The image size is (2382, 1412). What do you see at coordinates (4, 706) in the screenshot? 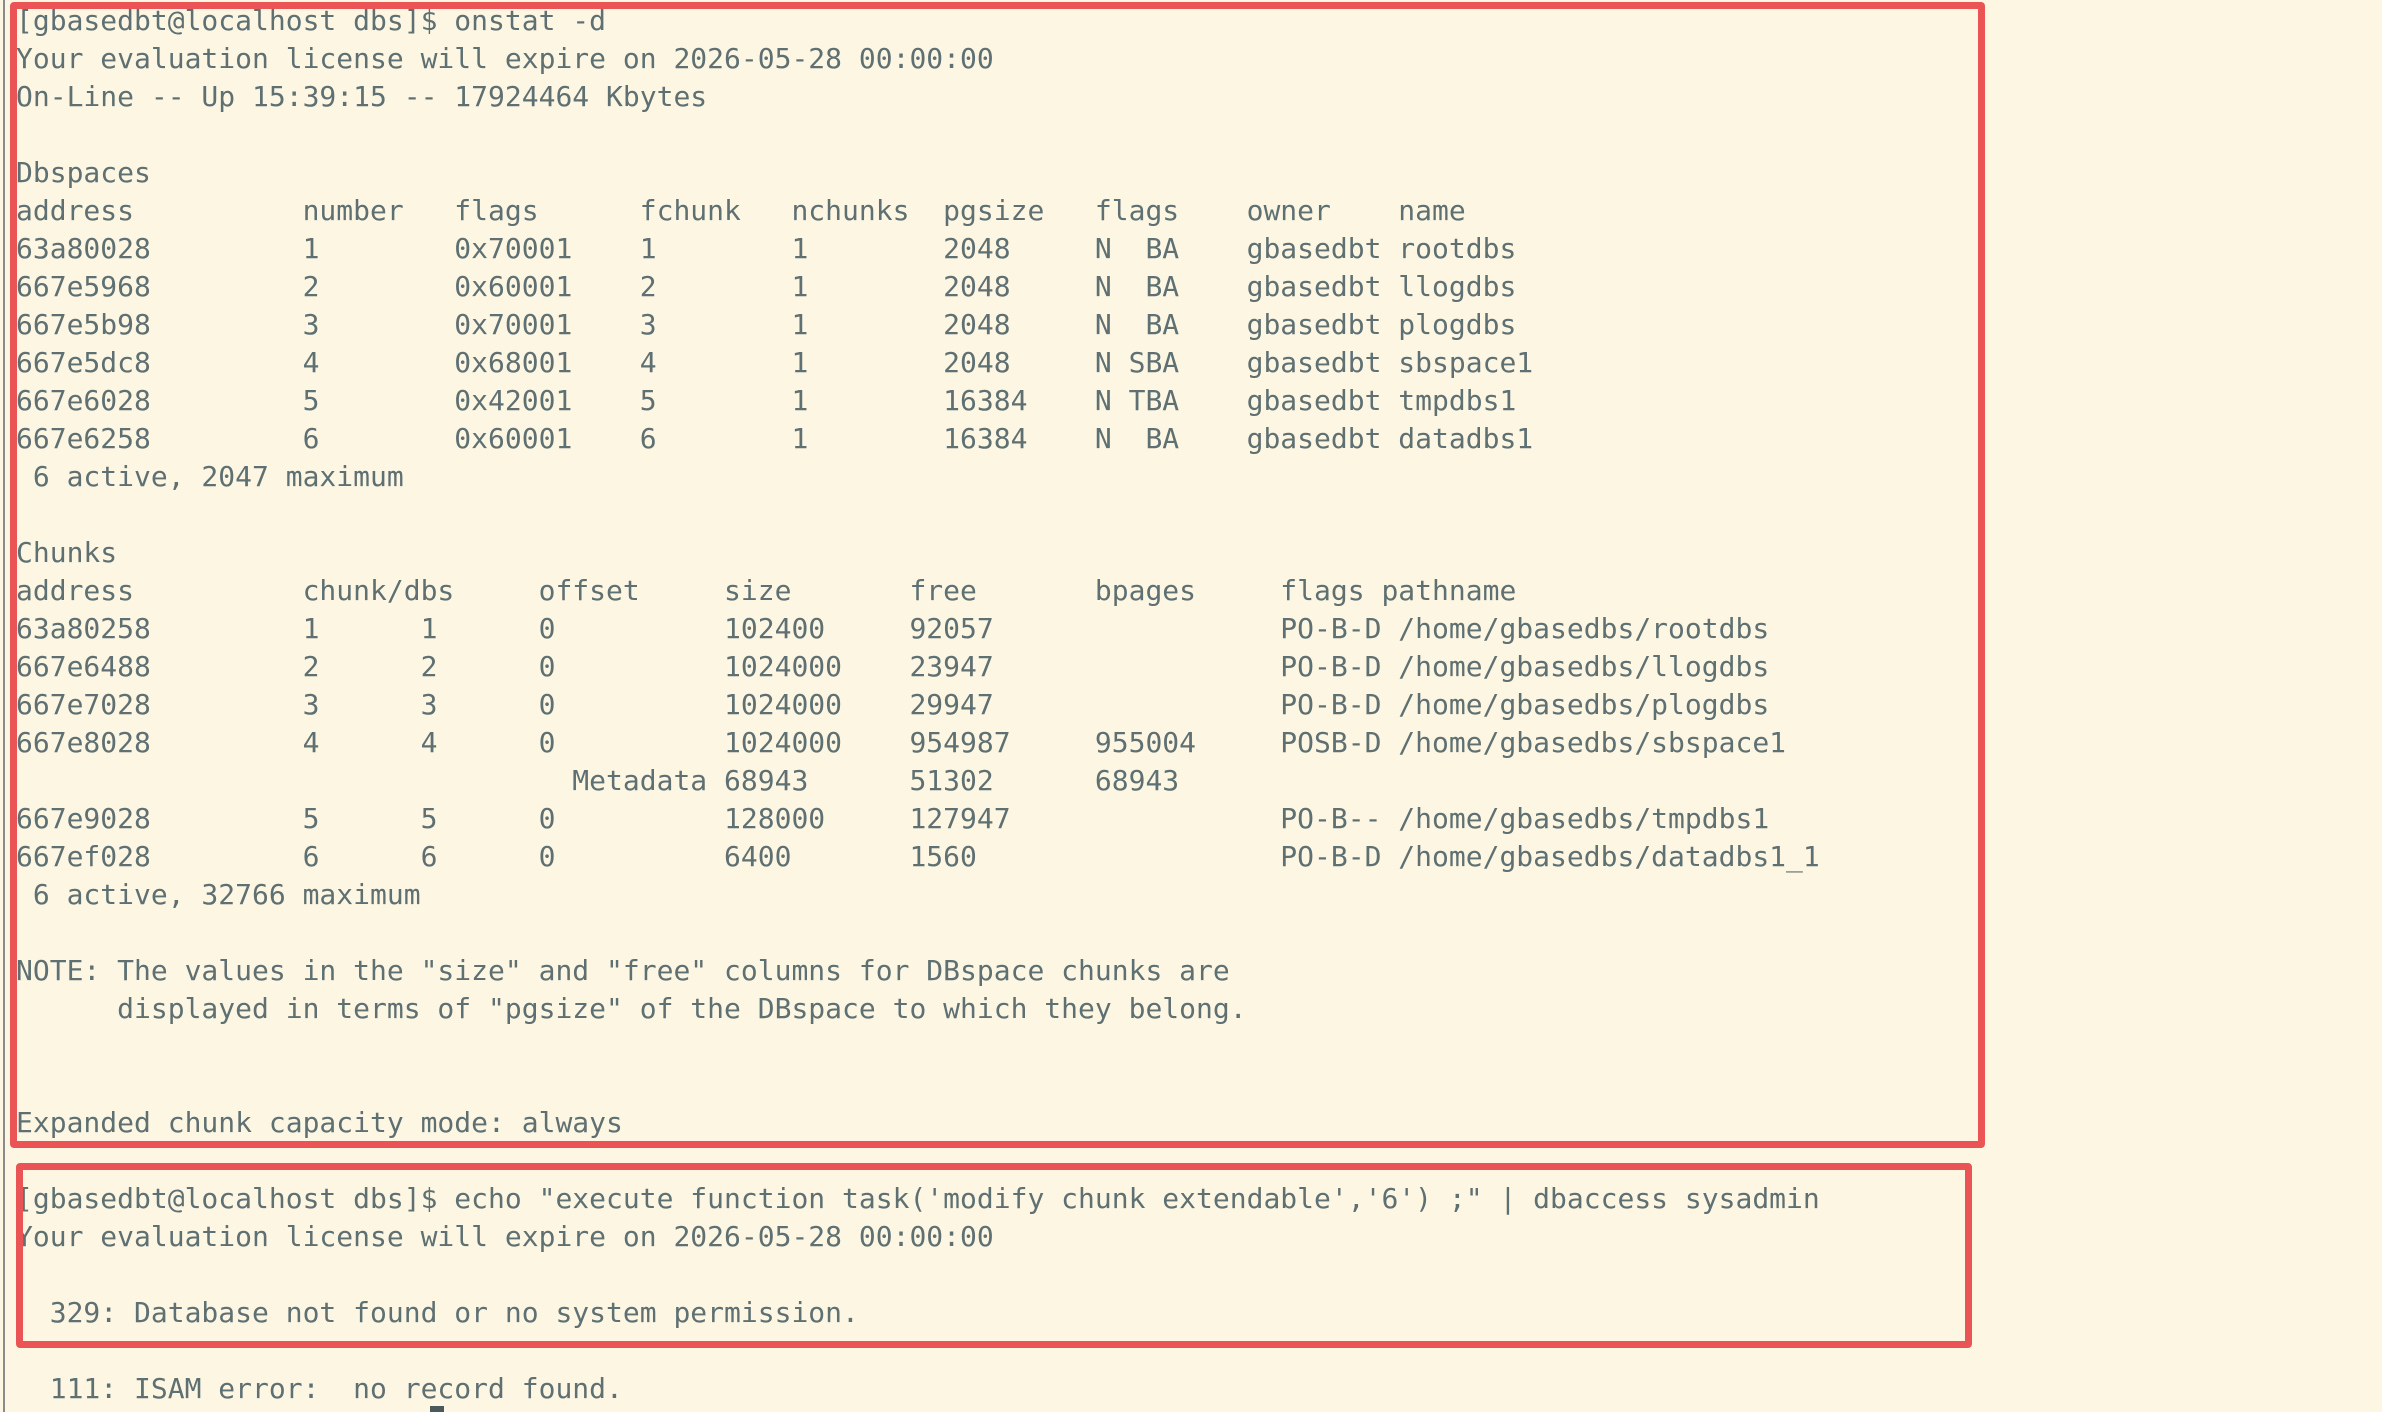
I see `terminal-left-border` at bounding box center [4, 706].